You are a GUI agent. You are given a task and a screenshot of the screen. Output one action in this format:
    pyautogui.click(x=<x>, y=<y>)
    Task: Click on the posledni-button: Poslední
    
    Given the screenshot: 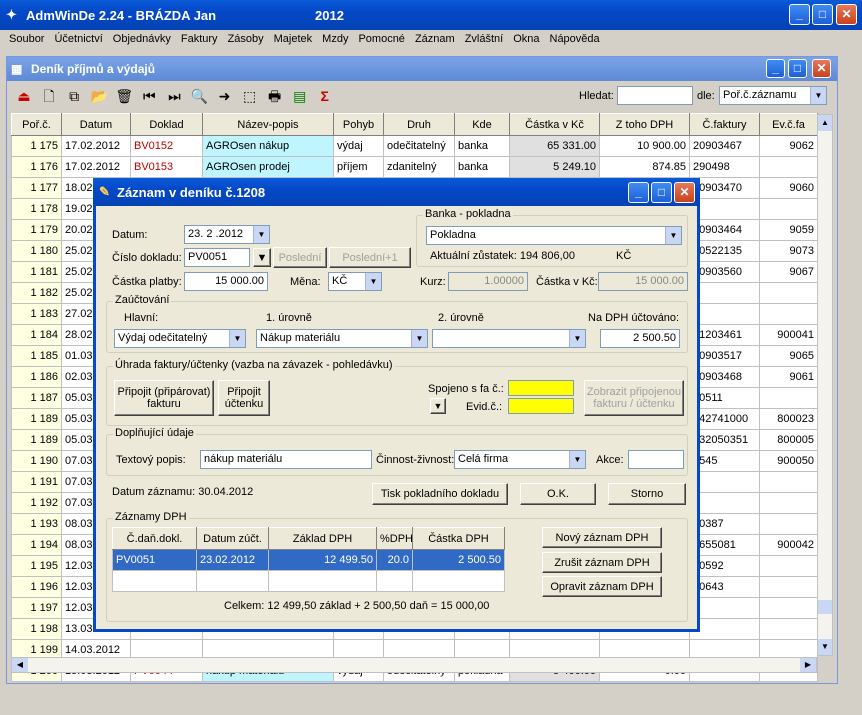 What is the action you would take?
    pyautogui.click(x=300, y=257)
    